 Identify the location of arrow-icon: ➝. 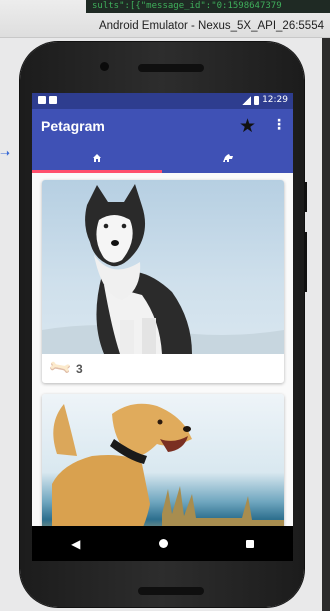
(5, 153).